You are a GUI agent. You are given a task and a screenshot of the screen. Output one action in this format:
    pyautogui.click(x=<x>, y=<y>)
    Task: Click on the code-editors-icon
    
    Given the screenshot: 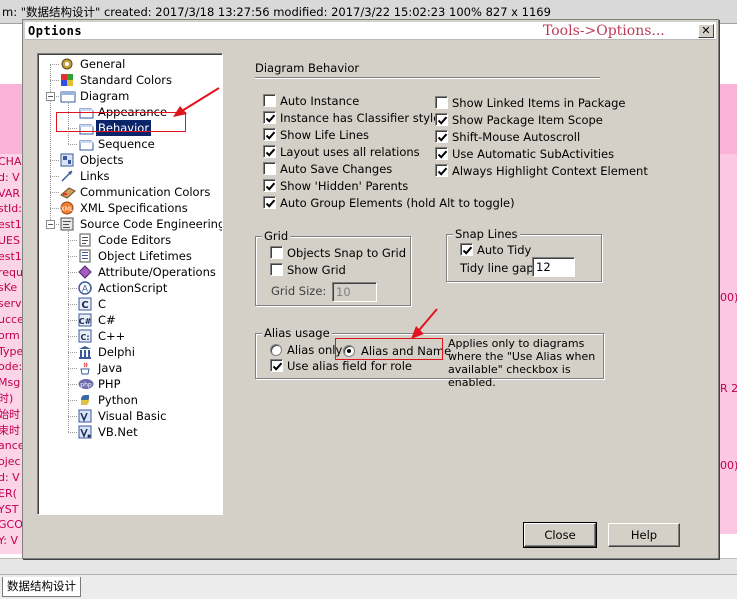 What is the action you would take?
    pyautogui.click(x=85, y=240)
    